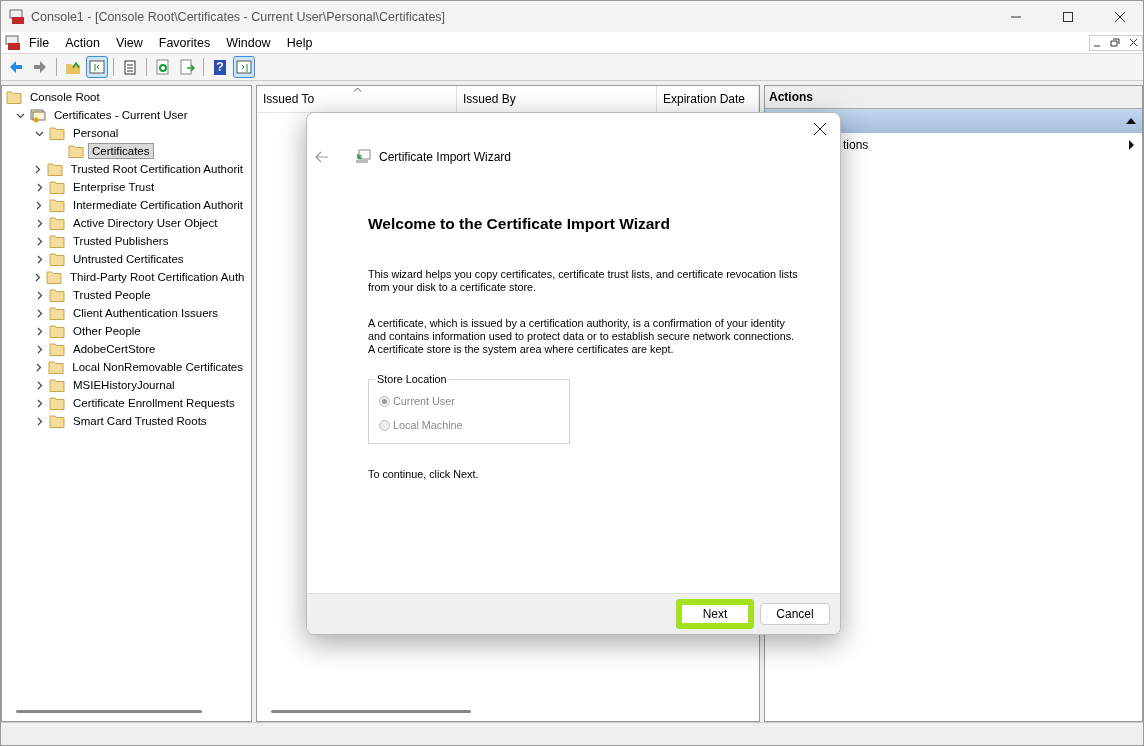 Image resolution: width=1144 pixels, height=746 pixels. I want to click on tree-item: Trusted Publishers, so click(121, 241).